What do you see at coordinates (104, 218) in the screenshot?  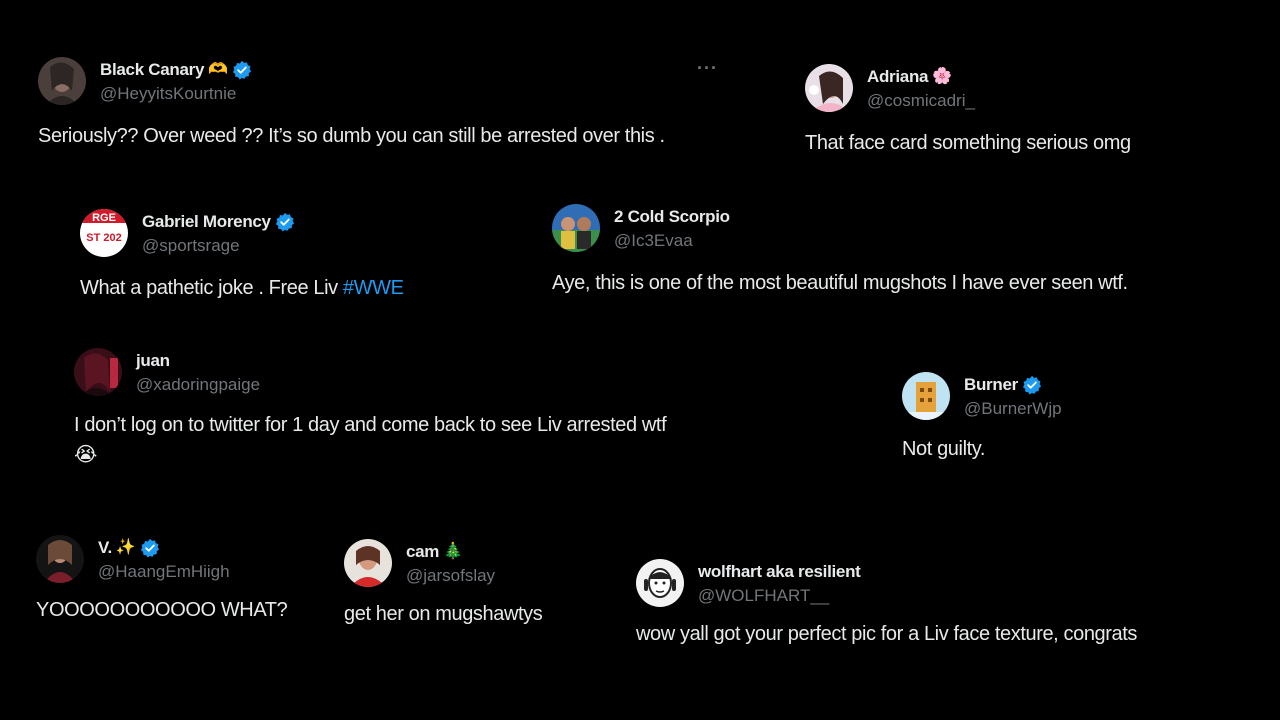 I see `svg-text: RGE` at bounding box center [104, 218].